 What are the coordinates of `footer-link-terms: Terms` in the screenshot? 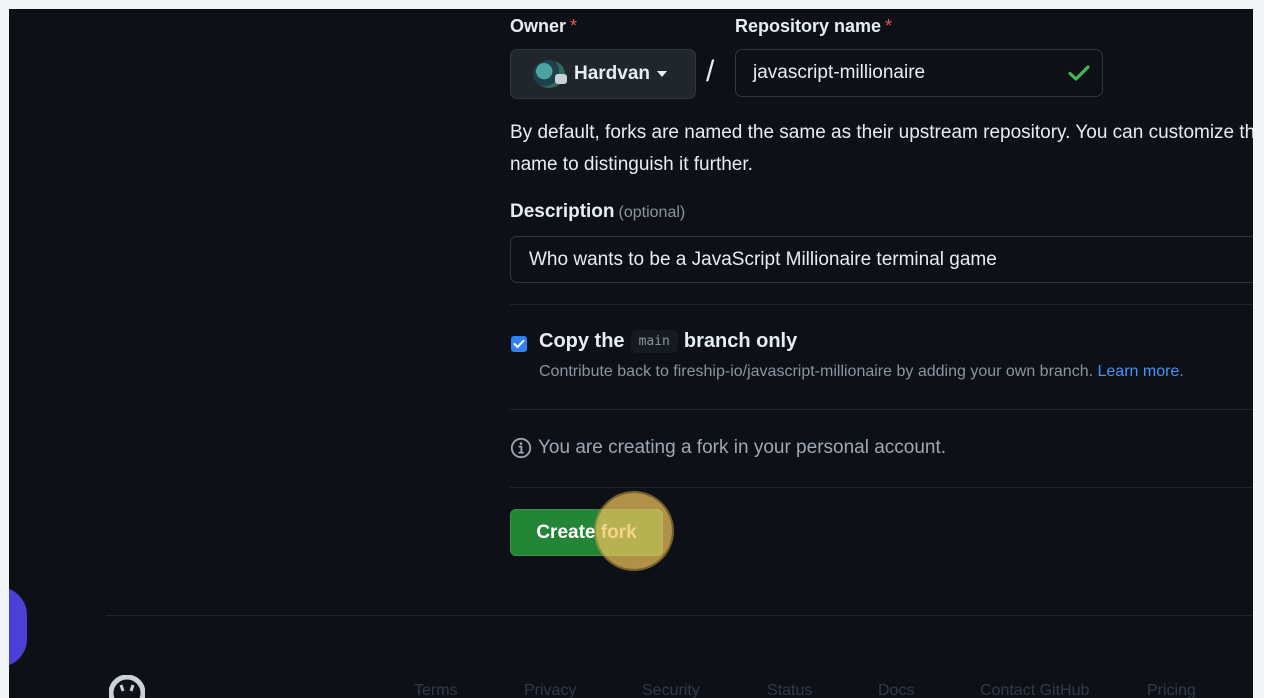 It's located at (436, 690).